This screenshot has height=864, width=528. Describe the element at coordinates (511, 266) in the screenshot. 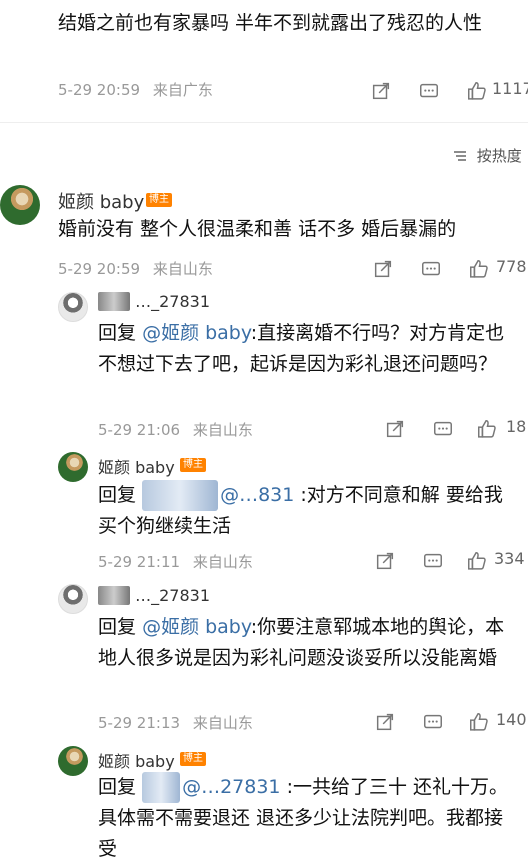

I see `like-count: 778` at that location.